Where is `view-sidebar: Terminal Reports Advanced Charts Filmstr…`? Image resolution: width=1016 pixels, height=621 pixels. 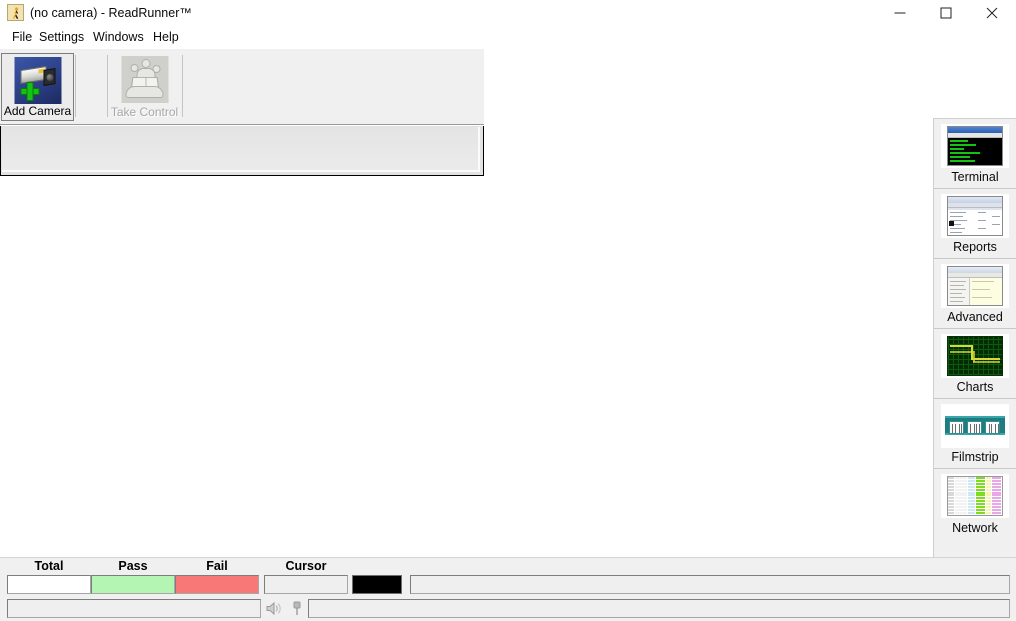
view-sidebar: Terminal Reports Advanced Charts Filmstr… is located at coordinates (974, 338).